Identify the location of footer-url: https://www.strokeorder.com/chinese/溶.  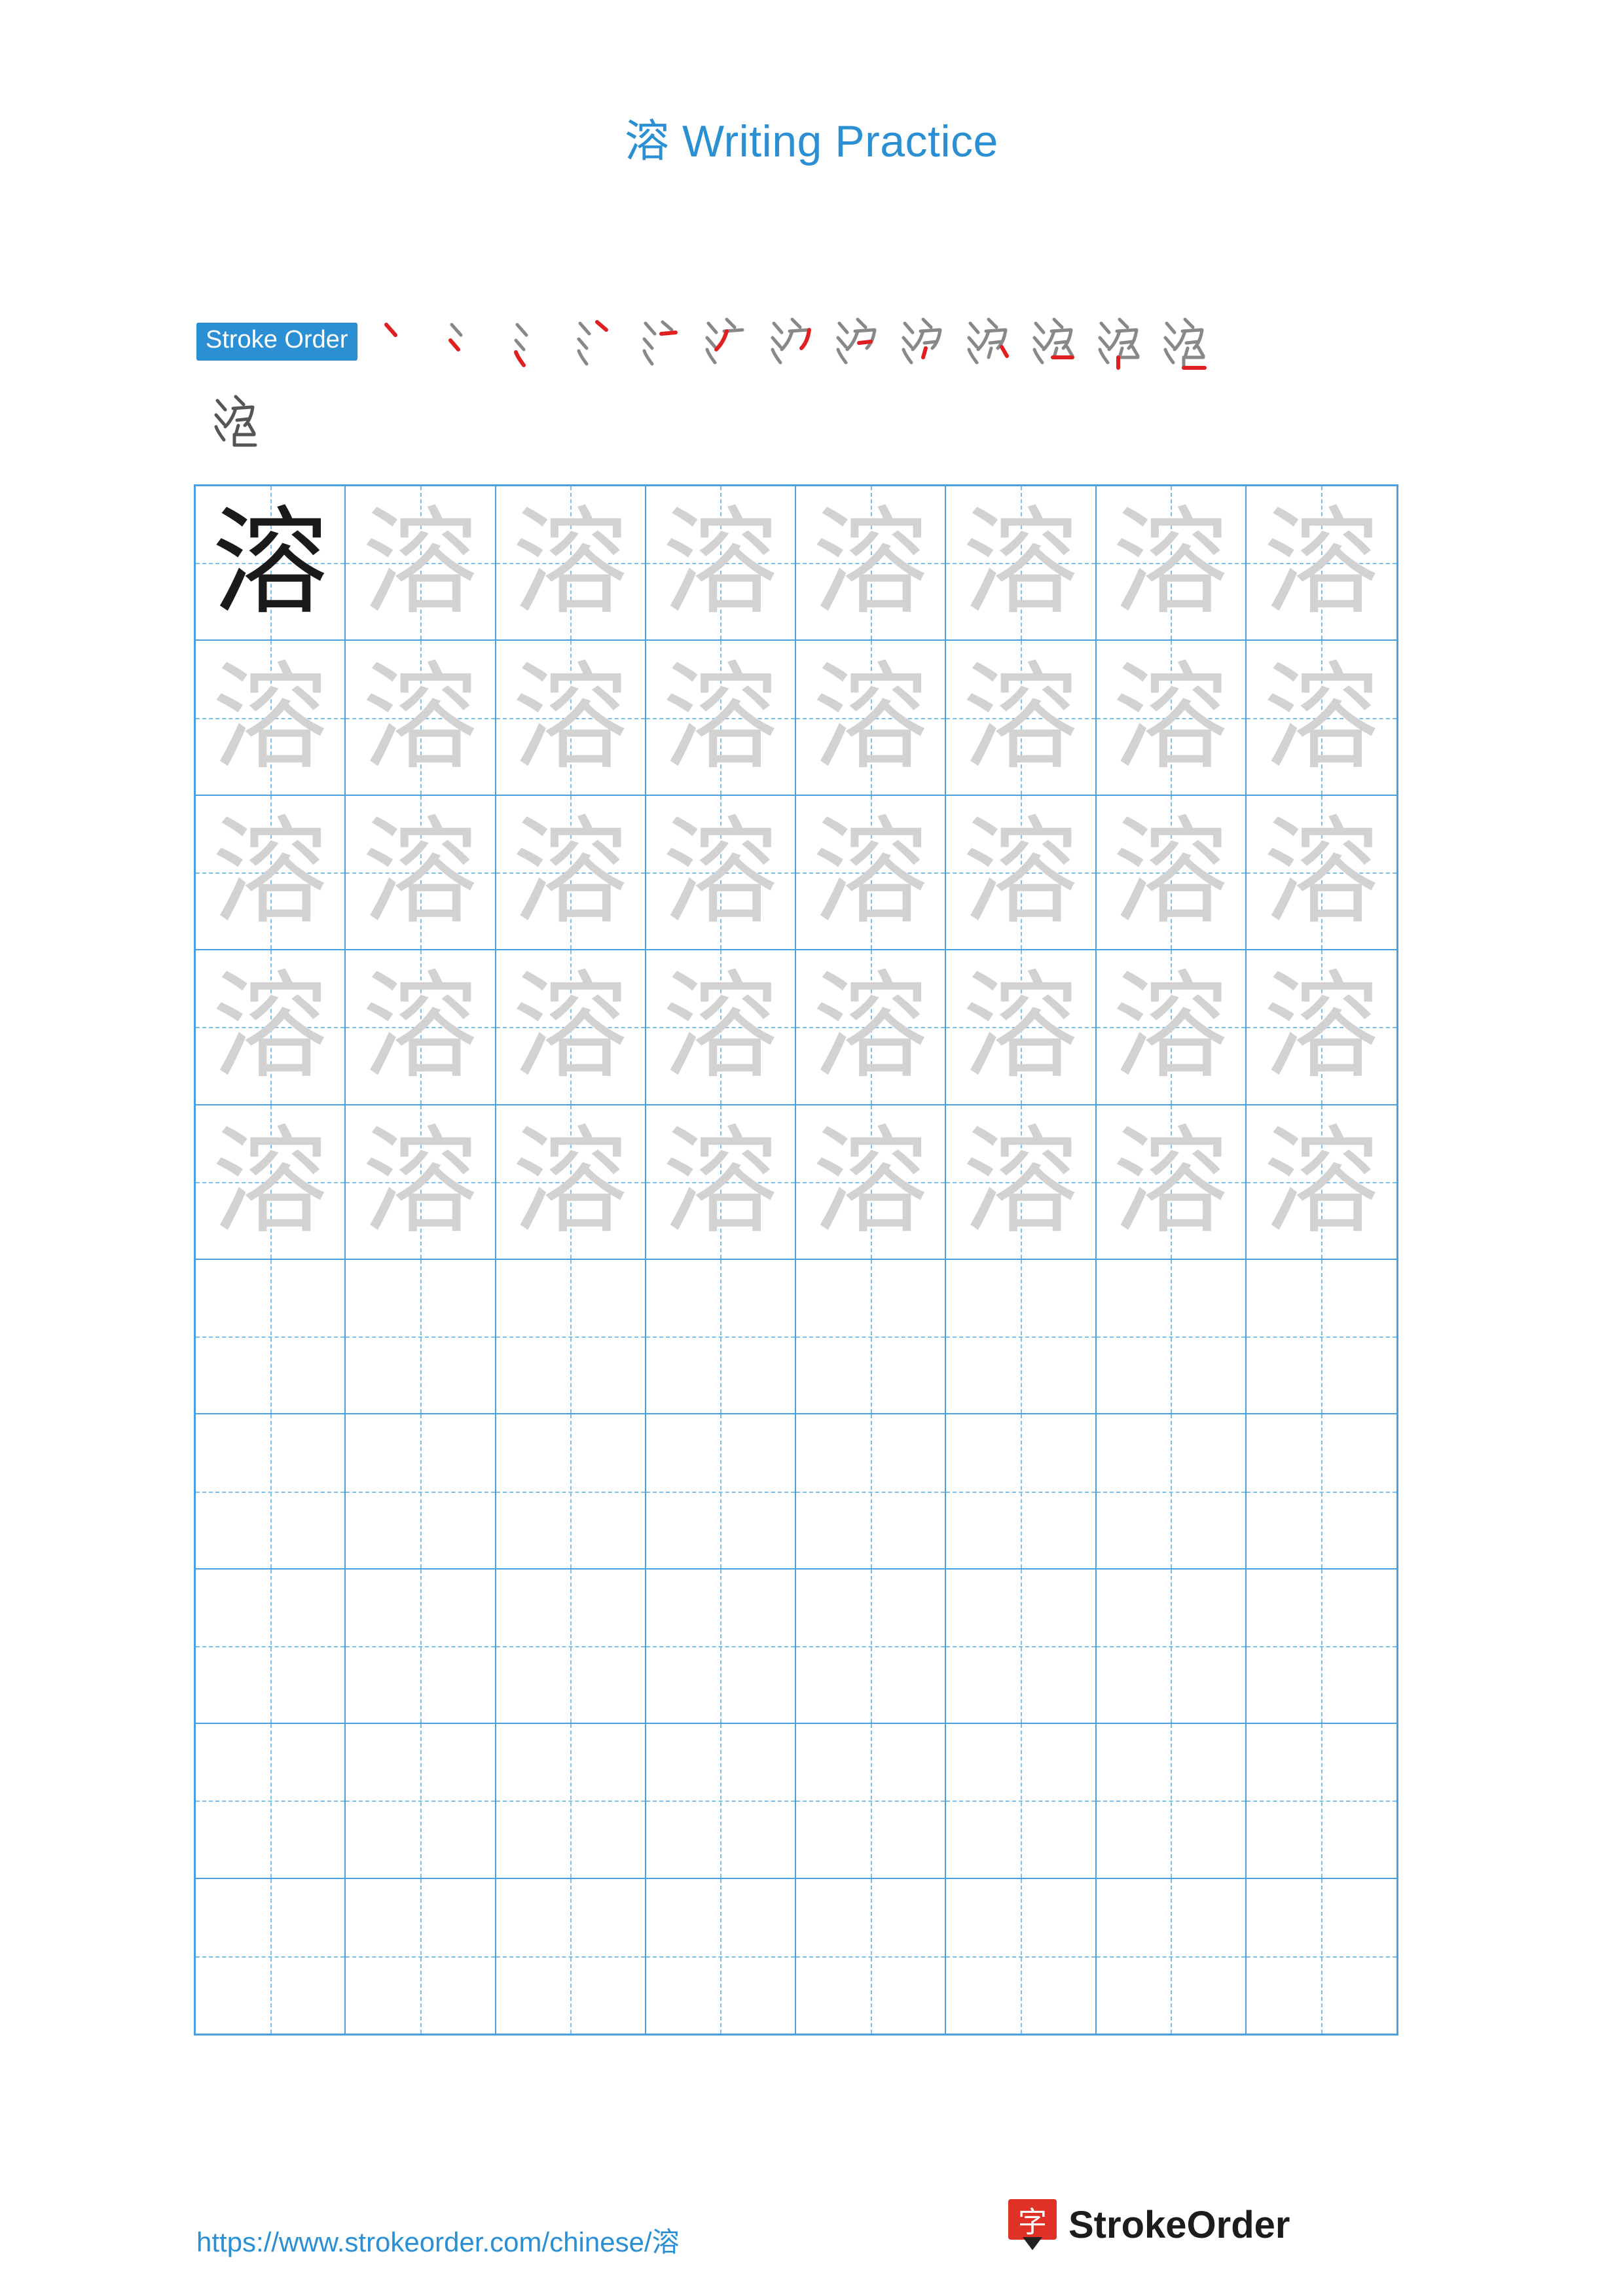
(438, 2240).